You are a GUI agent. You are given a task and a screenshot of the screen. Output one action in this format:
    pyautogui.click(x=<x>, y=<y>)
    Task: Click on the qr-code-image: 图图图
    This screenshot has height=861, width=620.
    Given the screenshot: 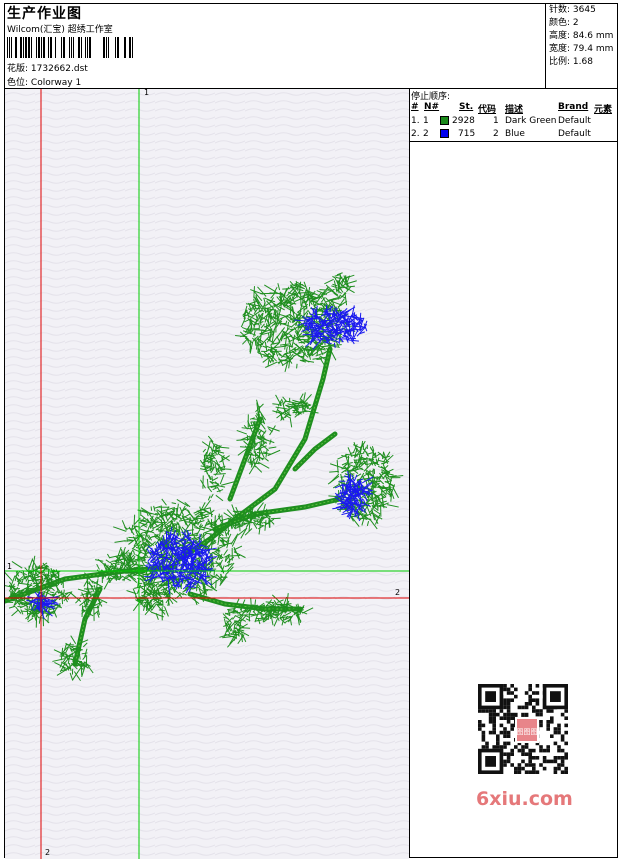 What is the action you would take?
    pyautogui.click(x=527, y=730)
    